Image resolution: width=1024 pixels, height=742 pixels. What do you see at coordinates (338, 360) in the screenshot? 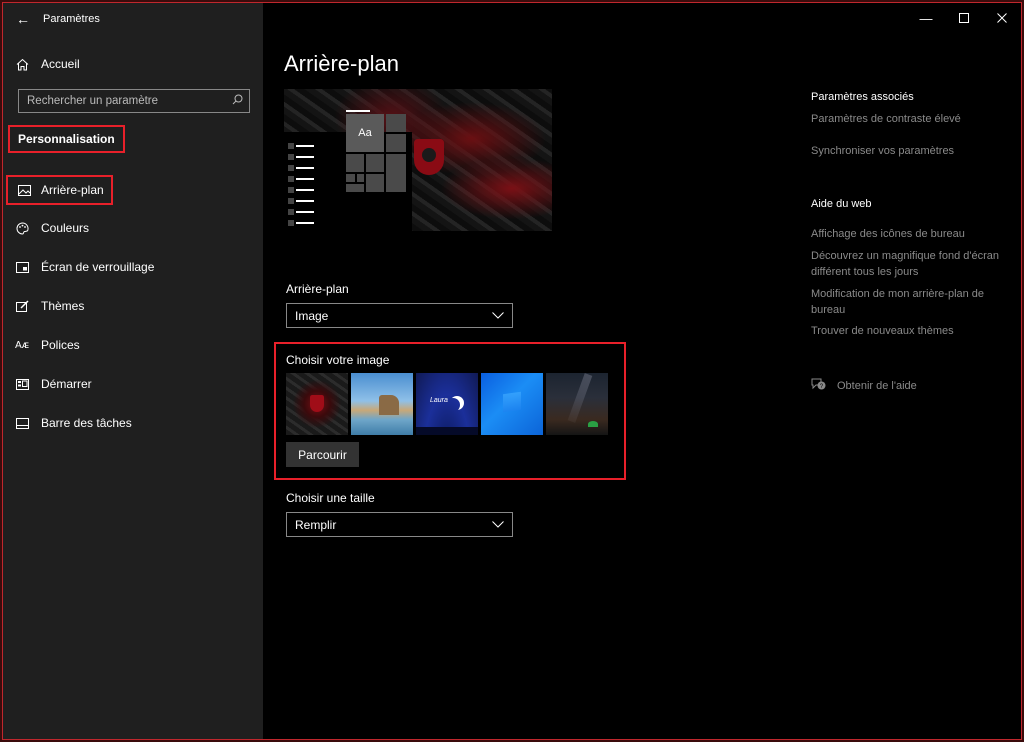
I see `choose-image-label: Choisir votre image` at bounding box center [338, 360].